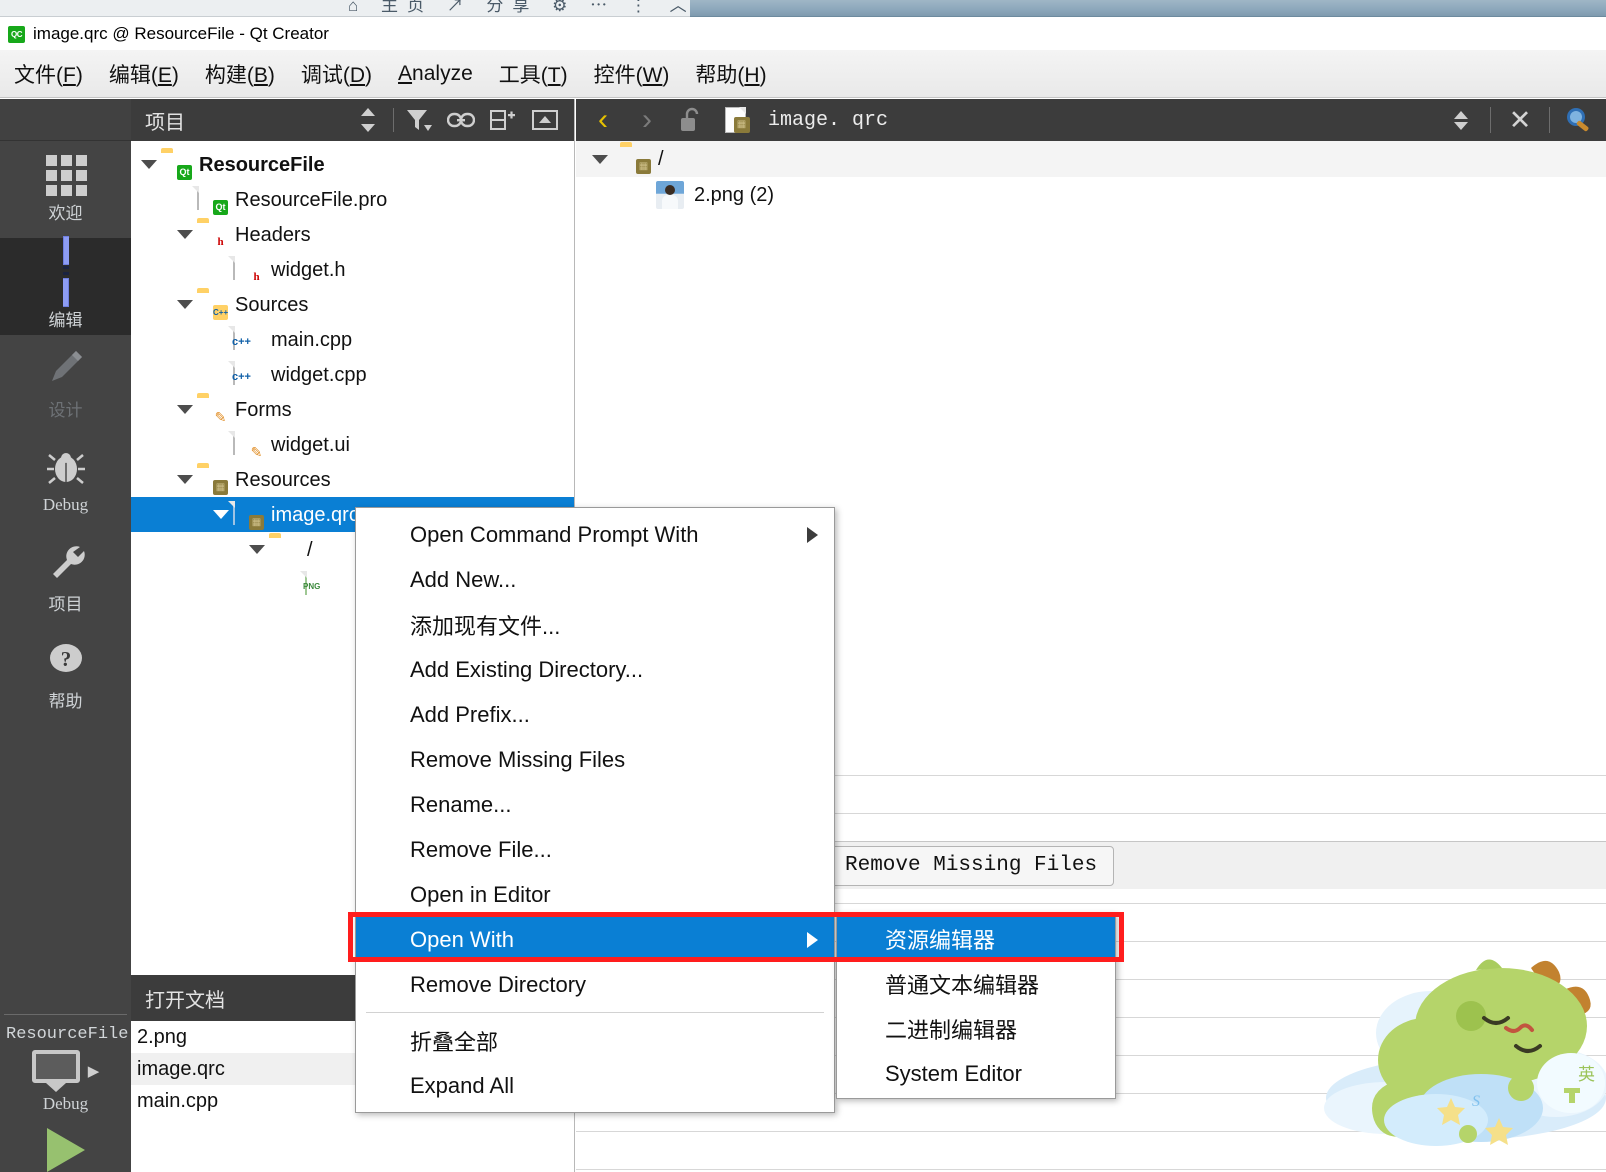  I want to click on tree-item: Qt ResourceFile, so click(352, 164).